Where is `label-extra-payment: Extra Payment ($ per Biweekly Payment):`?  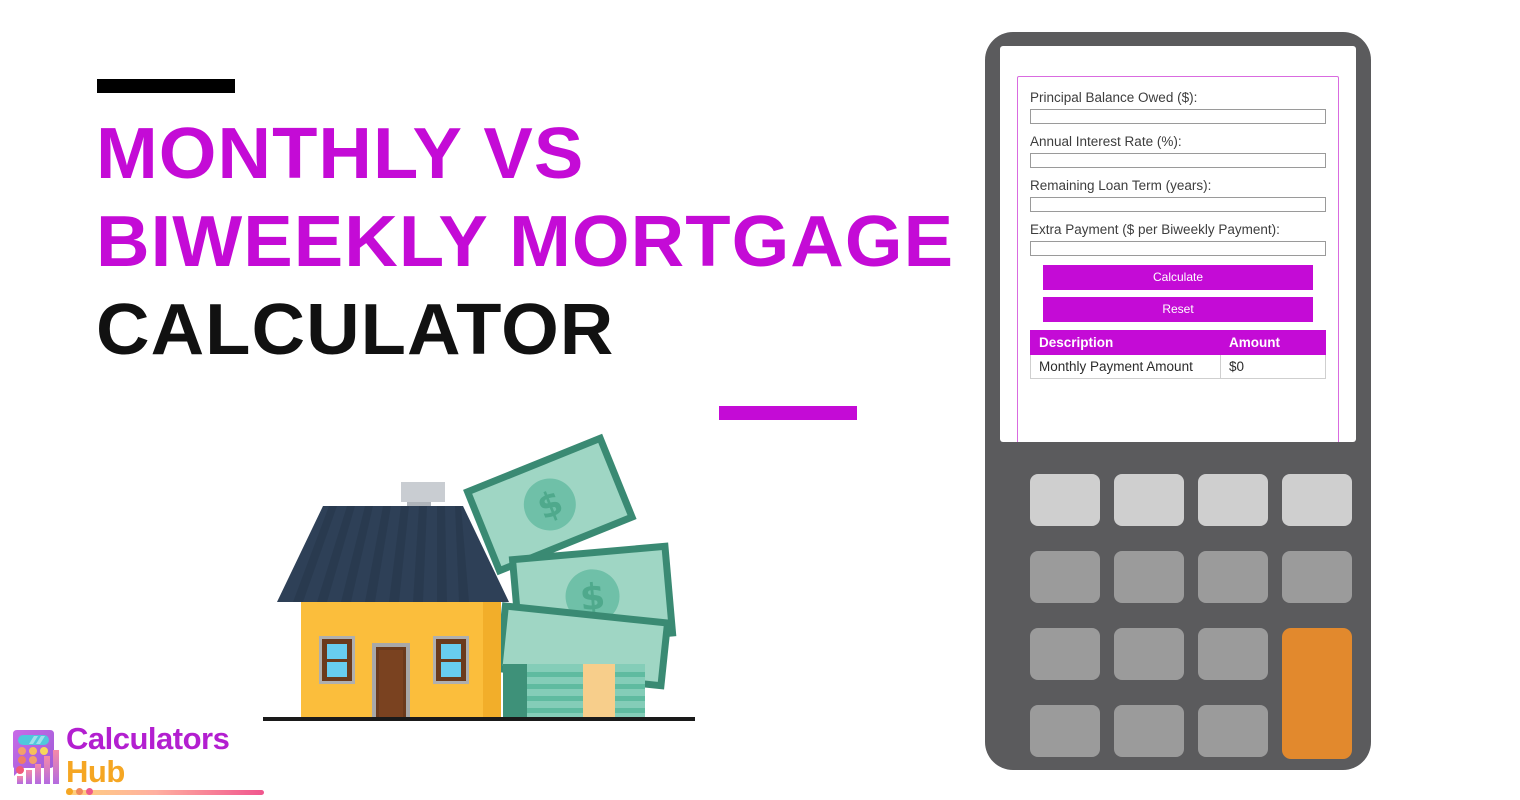 label-extra-payment: Extra Payment ($ per Biweekly Payment): is located at coordinates (1155, 229).